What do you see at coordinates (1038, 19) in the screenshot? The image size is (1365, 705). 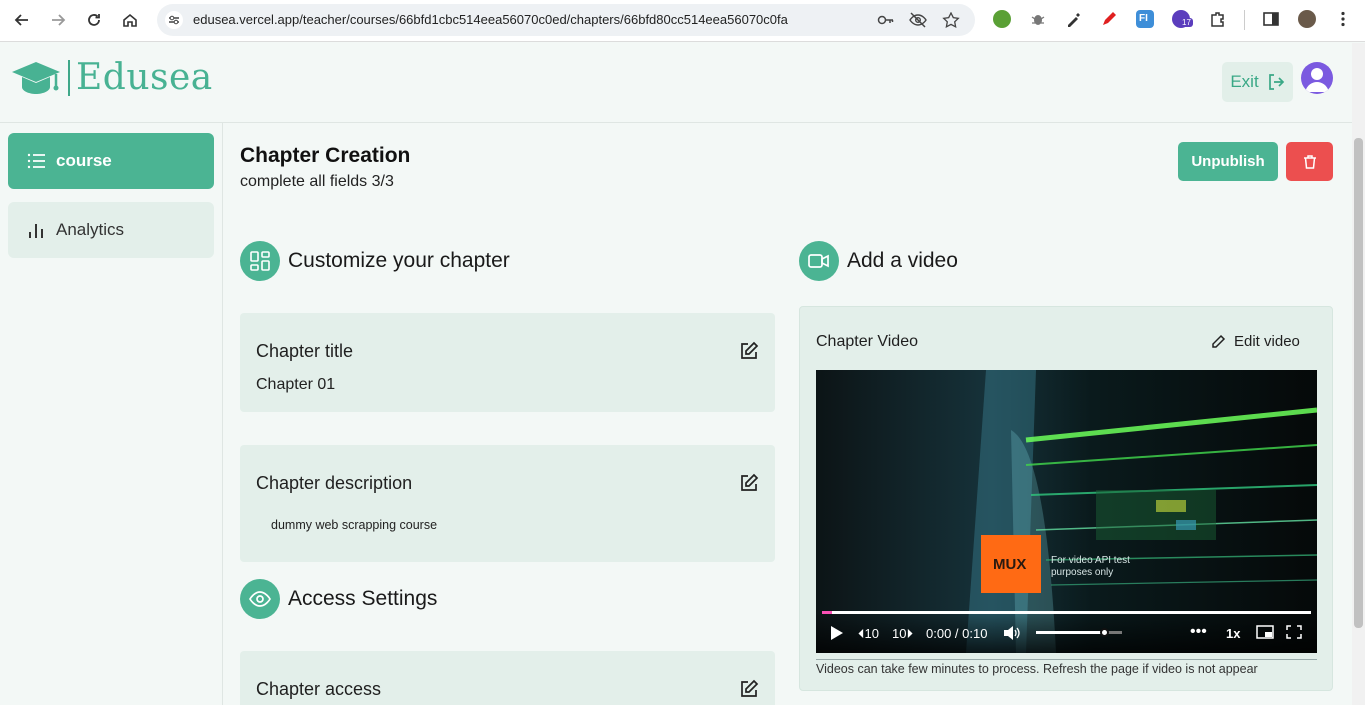 I see `extension-bug-icon` at bounding box center [1038, 19].